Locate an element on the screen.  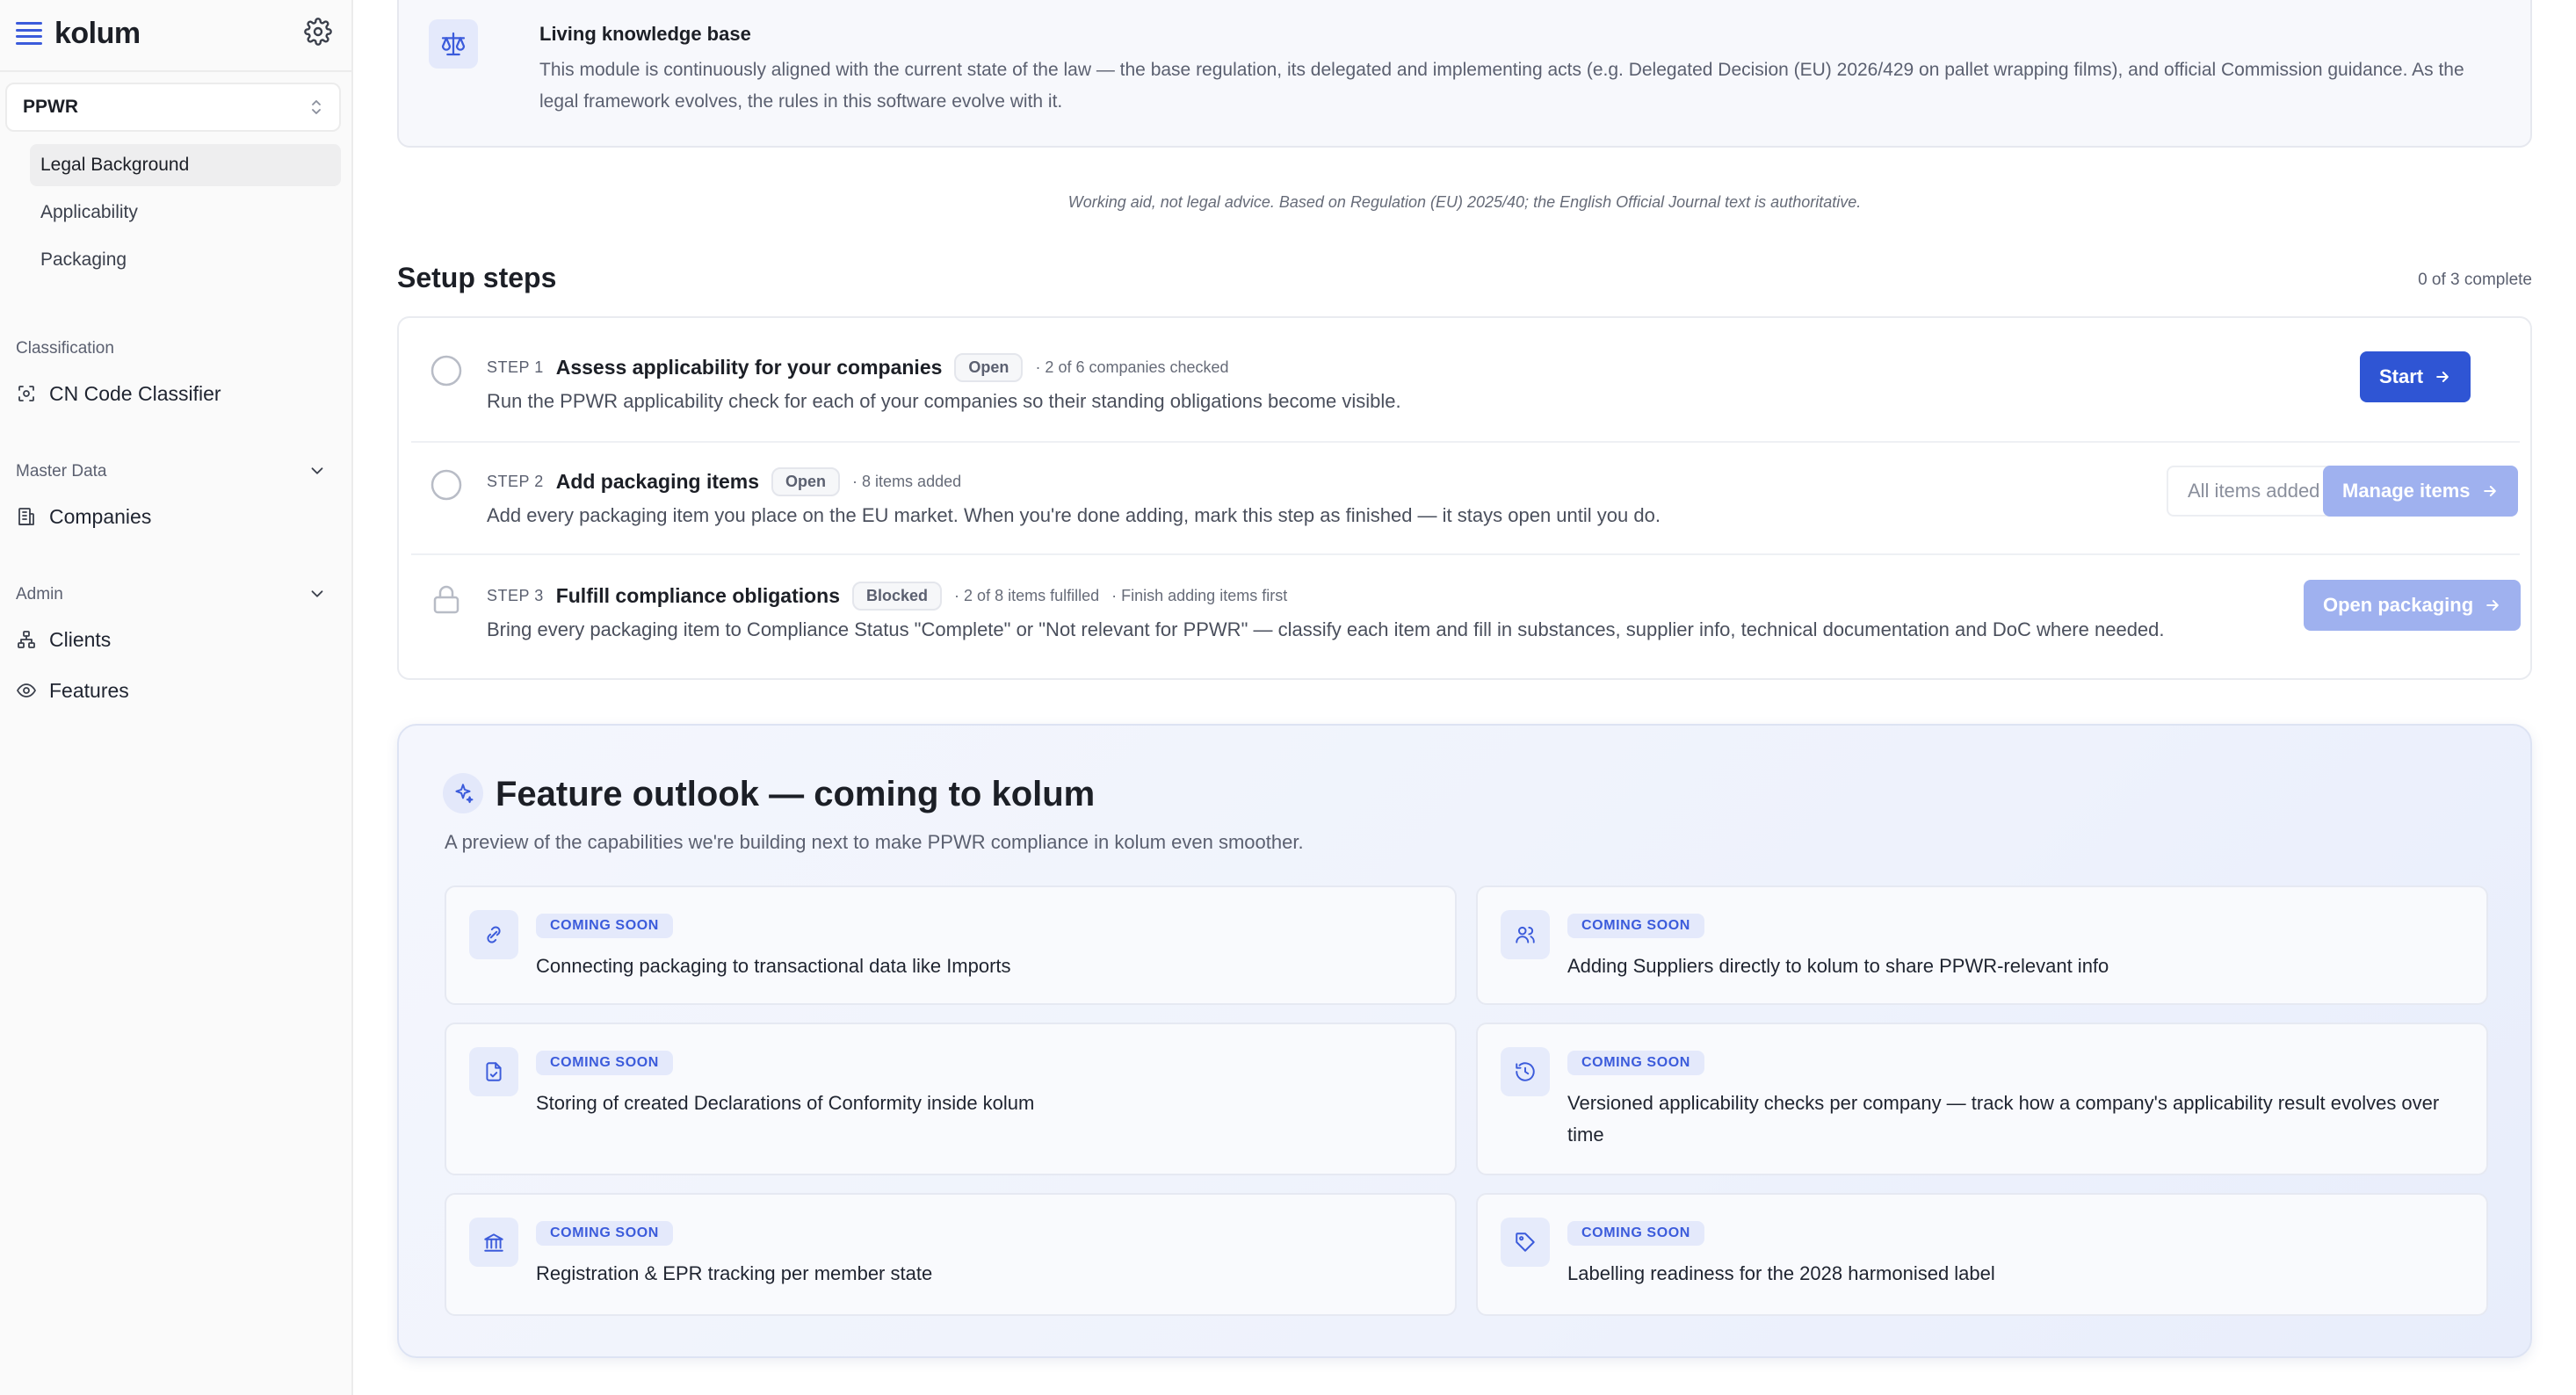
module-subnav: Legal Background Applicability Packaging is located at coordinates (185, 215).